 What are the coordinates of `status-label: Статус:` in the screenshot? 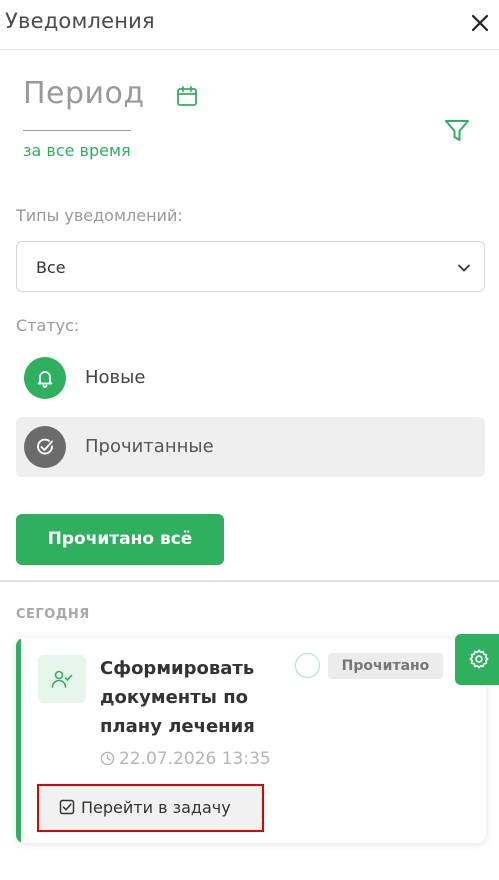 It's located at (48, 325).